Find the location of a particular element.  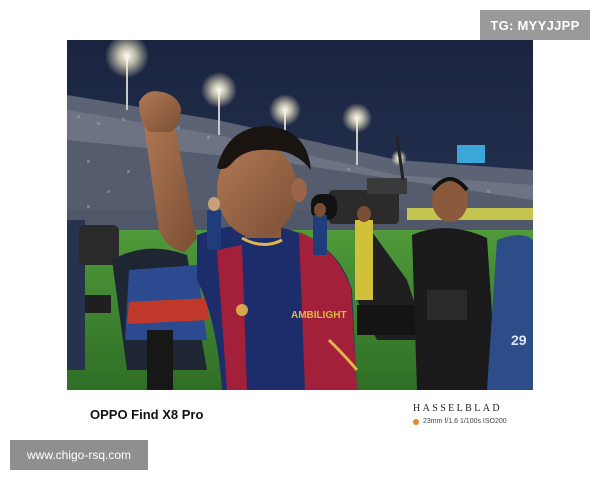

device-caption: OPPO Find X8 Pro is located at coordinates (147, 414).